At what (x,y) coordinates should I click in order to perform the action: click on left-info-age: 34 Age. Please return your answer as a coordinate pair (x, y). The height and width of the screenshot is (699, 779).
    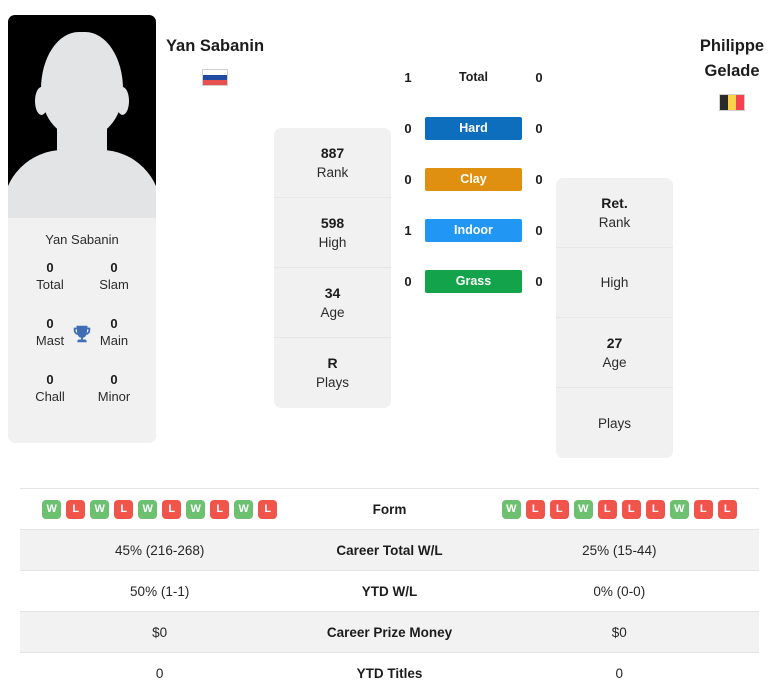
    Looking at the image, I should click on (332, 303).